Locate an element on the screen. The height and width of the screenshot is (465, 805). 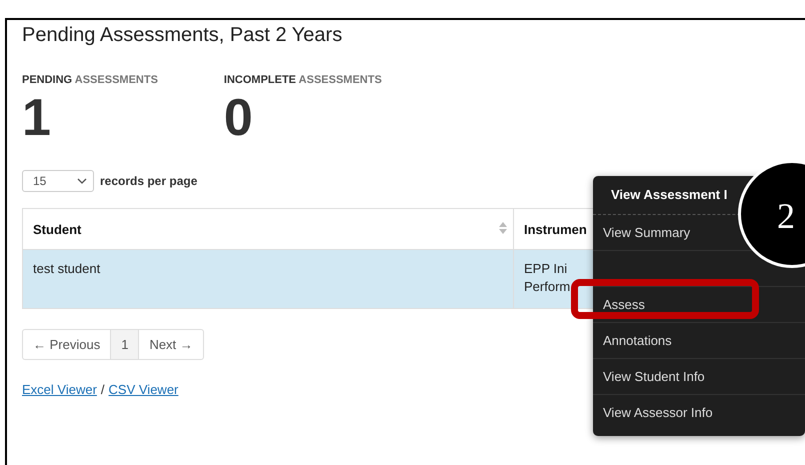
stat-value: 1 is located at coordinates (37, 118).